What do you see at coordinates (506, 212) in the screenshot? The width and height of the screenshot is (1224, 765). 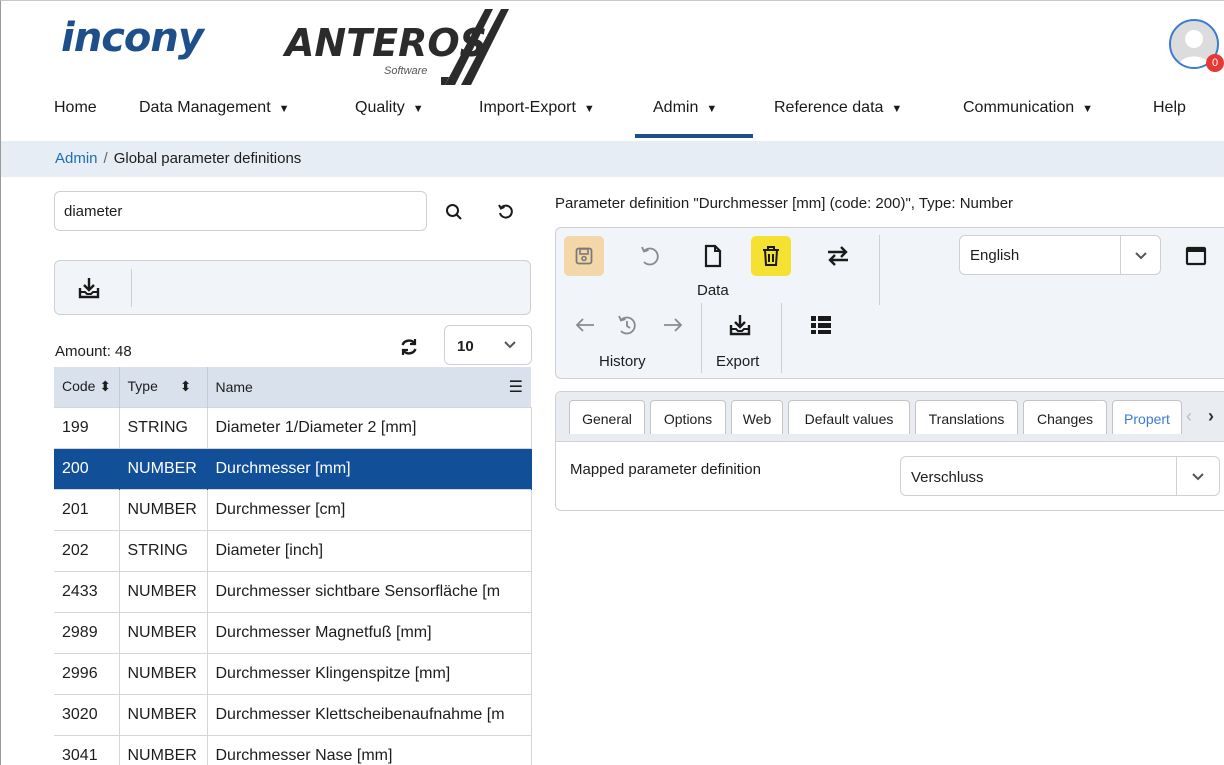 I see `reset-search-button` at bounding box center [506, 212].